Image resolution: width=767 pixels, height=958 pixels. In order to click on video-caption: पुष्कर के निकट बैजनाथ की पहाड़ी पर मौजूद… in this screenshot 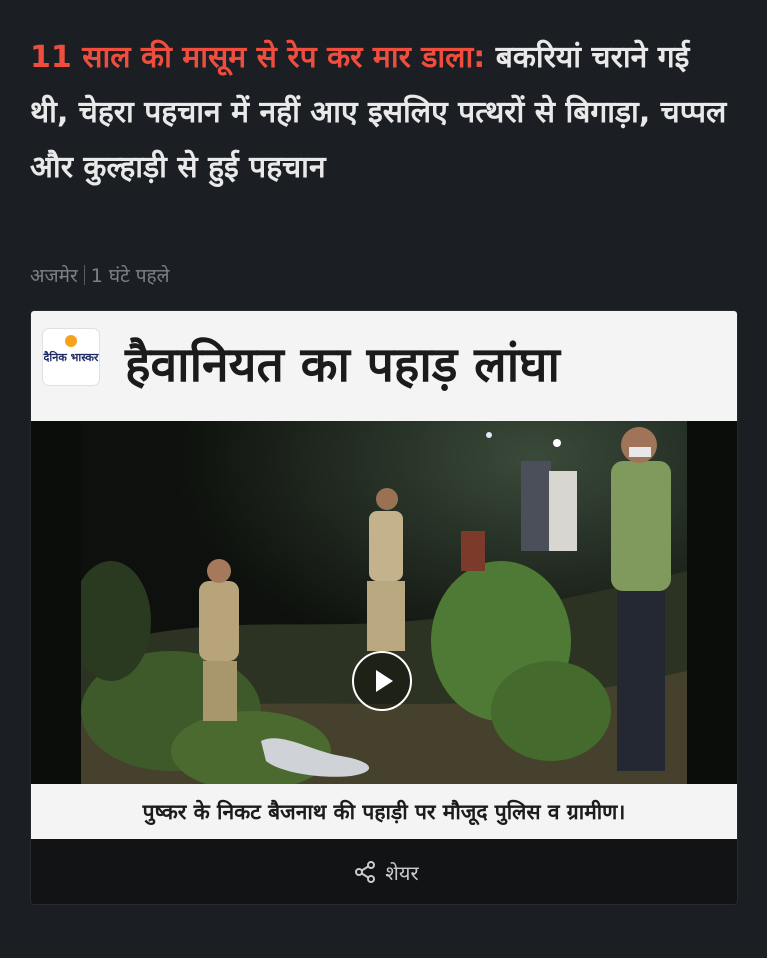, I will do `click(384, 811)`.